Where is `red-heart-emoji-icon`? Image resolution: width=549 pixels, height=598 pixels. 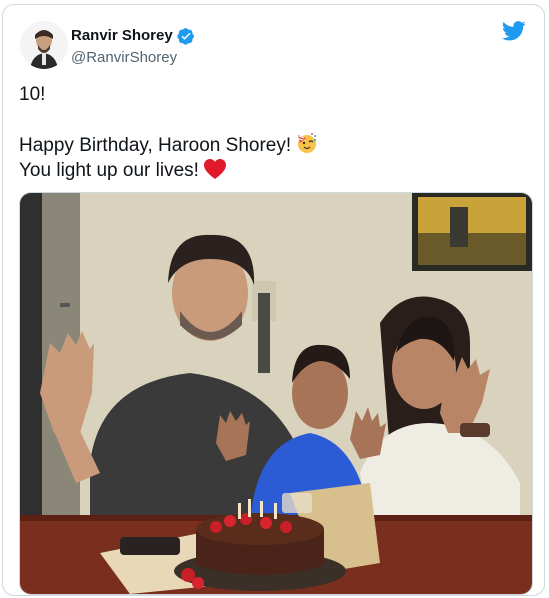 red-heart-emoji-icon is located at coordinates (214, 169).